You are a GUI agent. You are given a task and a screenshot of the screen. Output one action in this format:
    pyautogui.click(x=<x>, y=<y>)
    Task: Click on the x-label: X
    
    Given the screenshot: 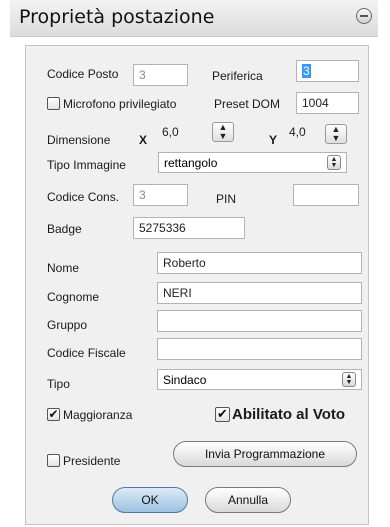 What is the action you would take?
    pyautogui.click(x=143, y=140)
    